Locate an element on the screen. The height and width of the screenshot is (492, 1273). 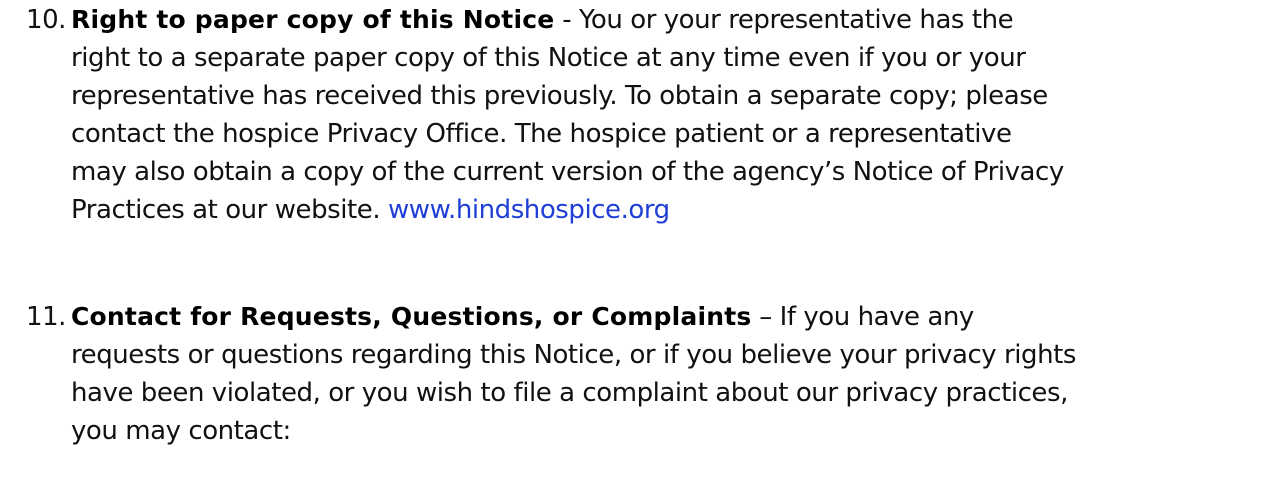
body-text: Practices at our website. is located at coordinates (229, 210).